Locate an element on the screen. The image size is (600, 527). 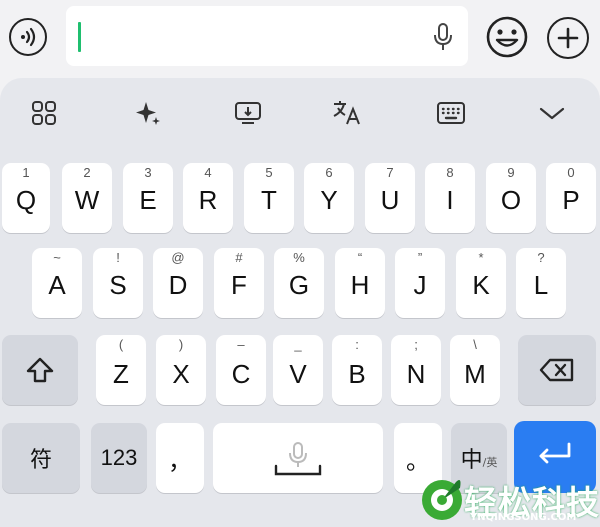
shift-icon is located at coordinates (40, 370).